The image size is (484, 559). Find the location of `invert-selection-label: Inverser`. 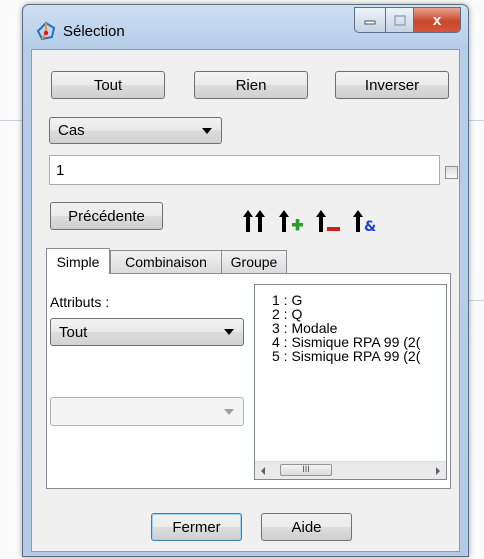

invert-selection-label: Inverser is located at coordinates (392, 85).